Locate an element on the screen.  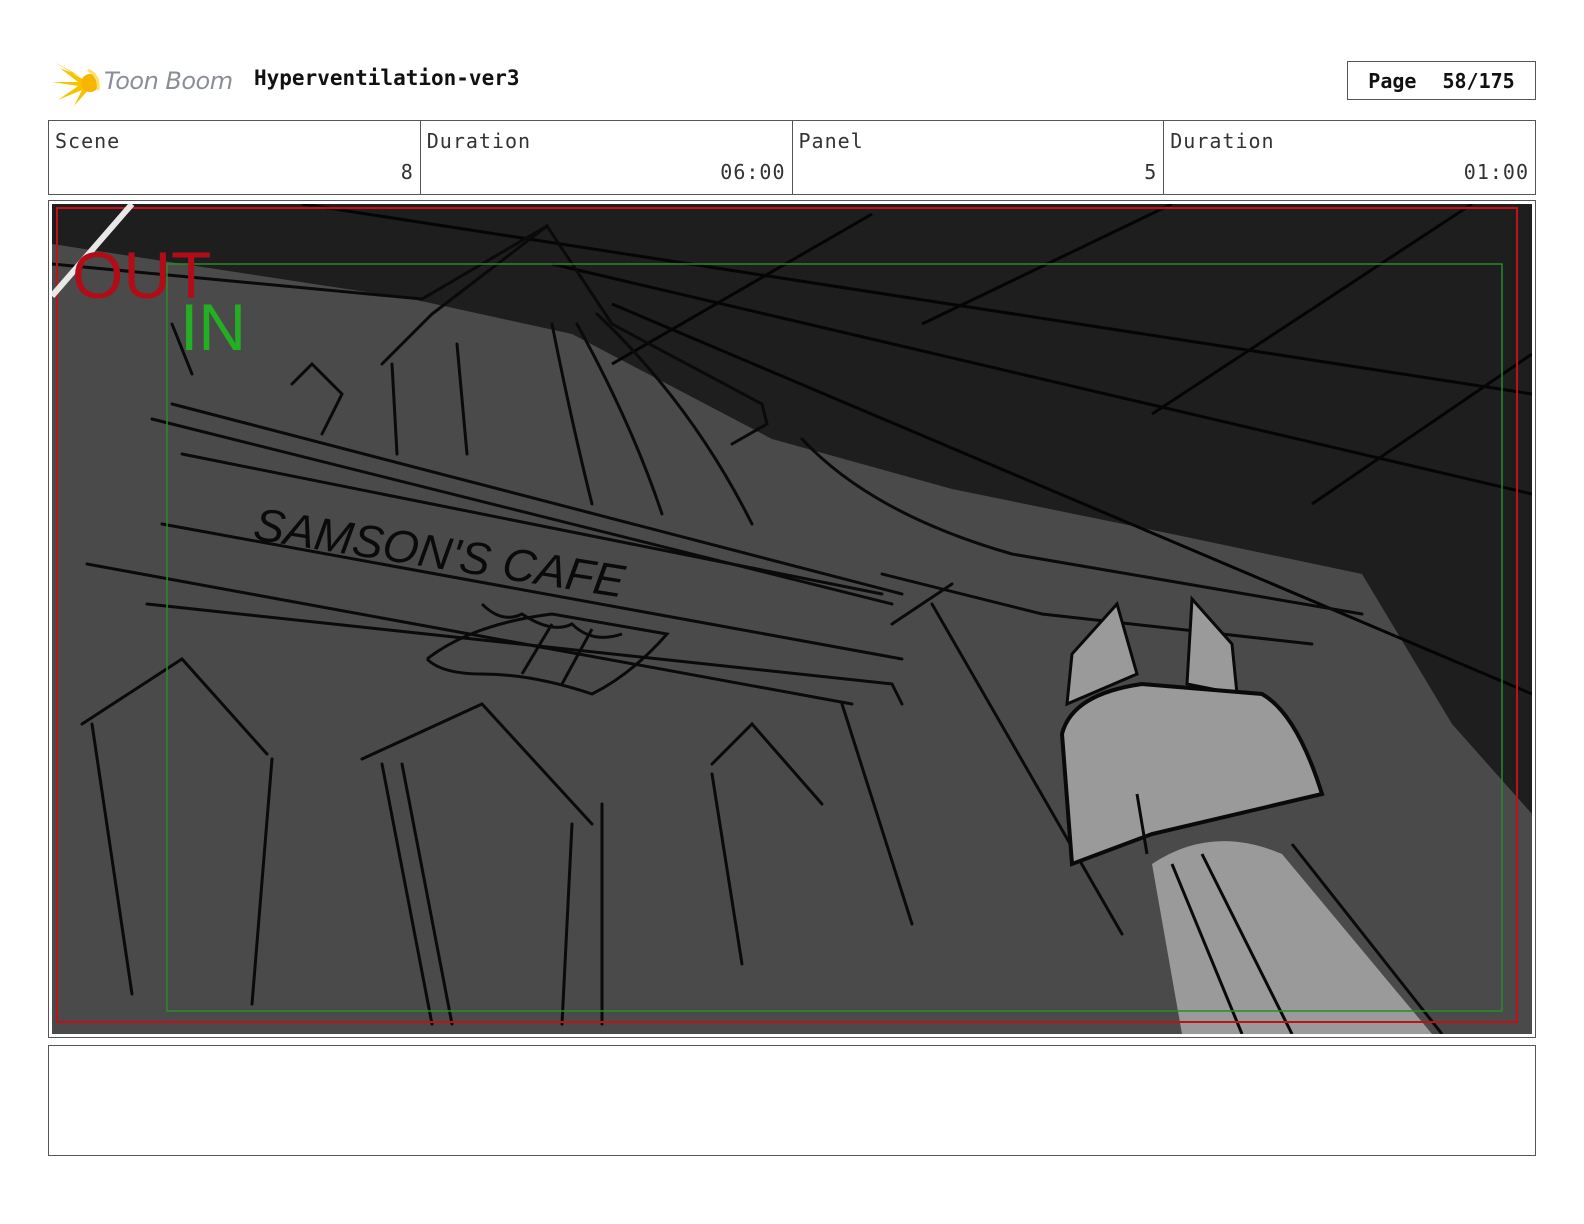
scene-duration-label: Duration is located at coordinates (479, 141).